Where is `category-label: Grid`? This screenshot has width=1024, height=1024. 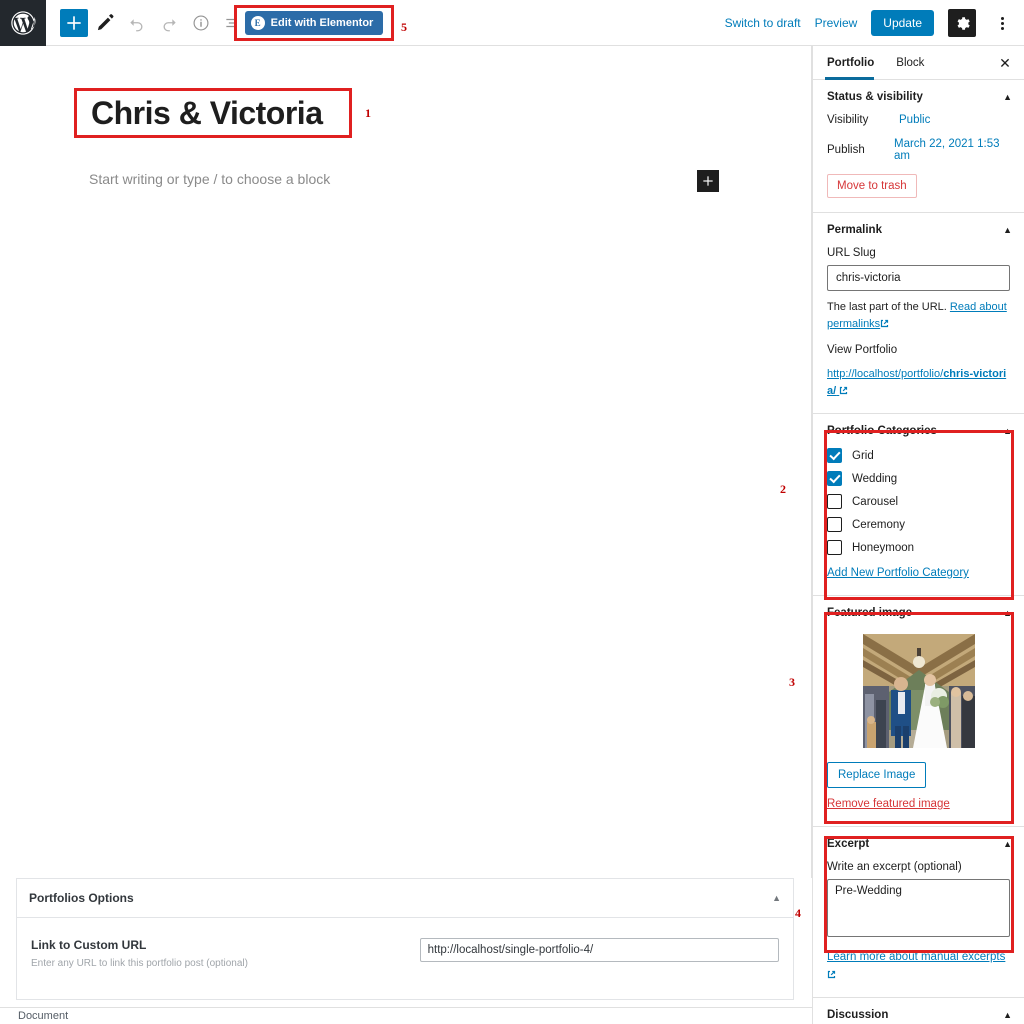
category-label: Grid is located at coordinates (863, 455).